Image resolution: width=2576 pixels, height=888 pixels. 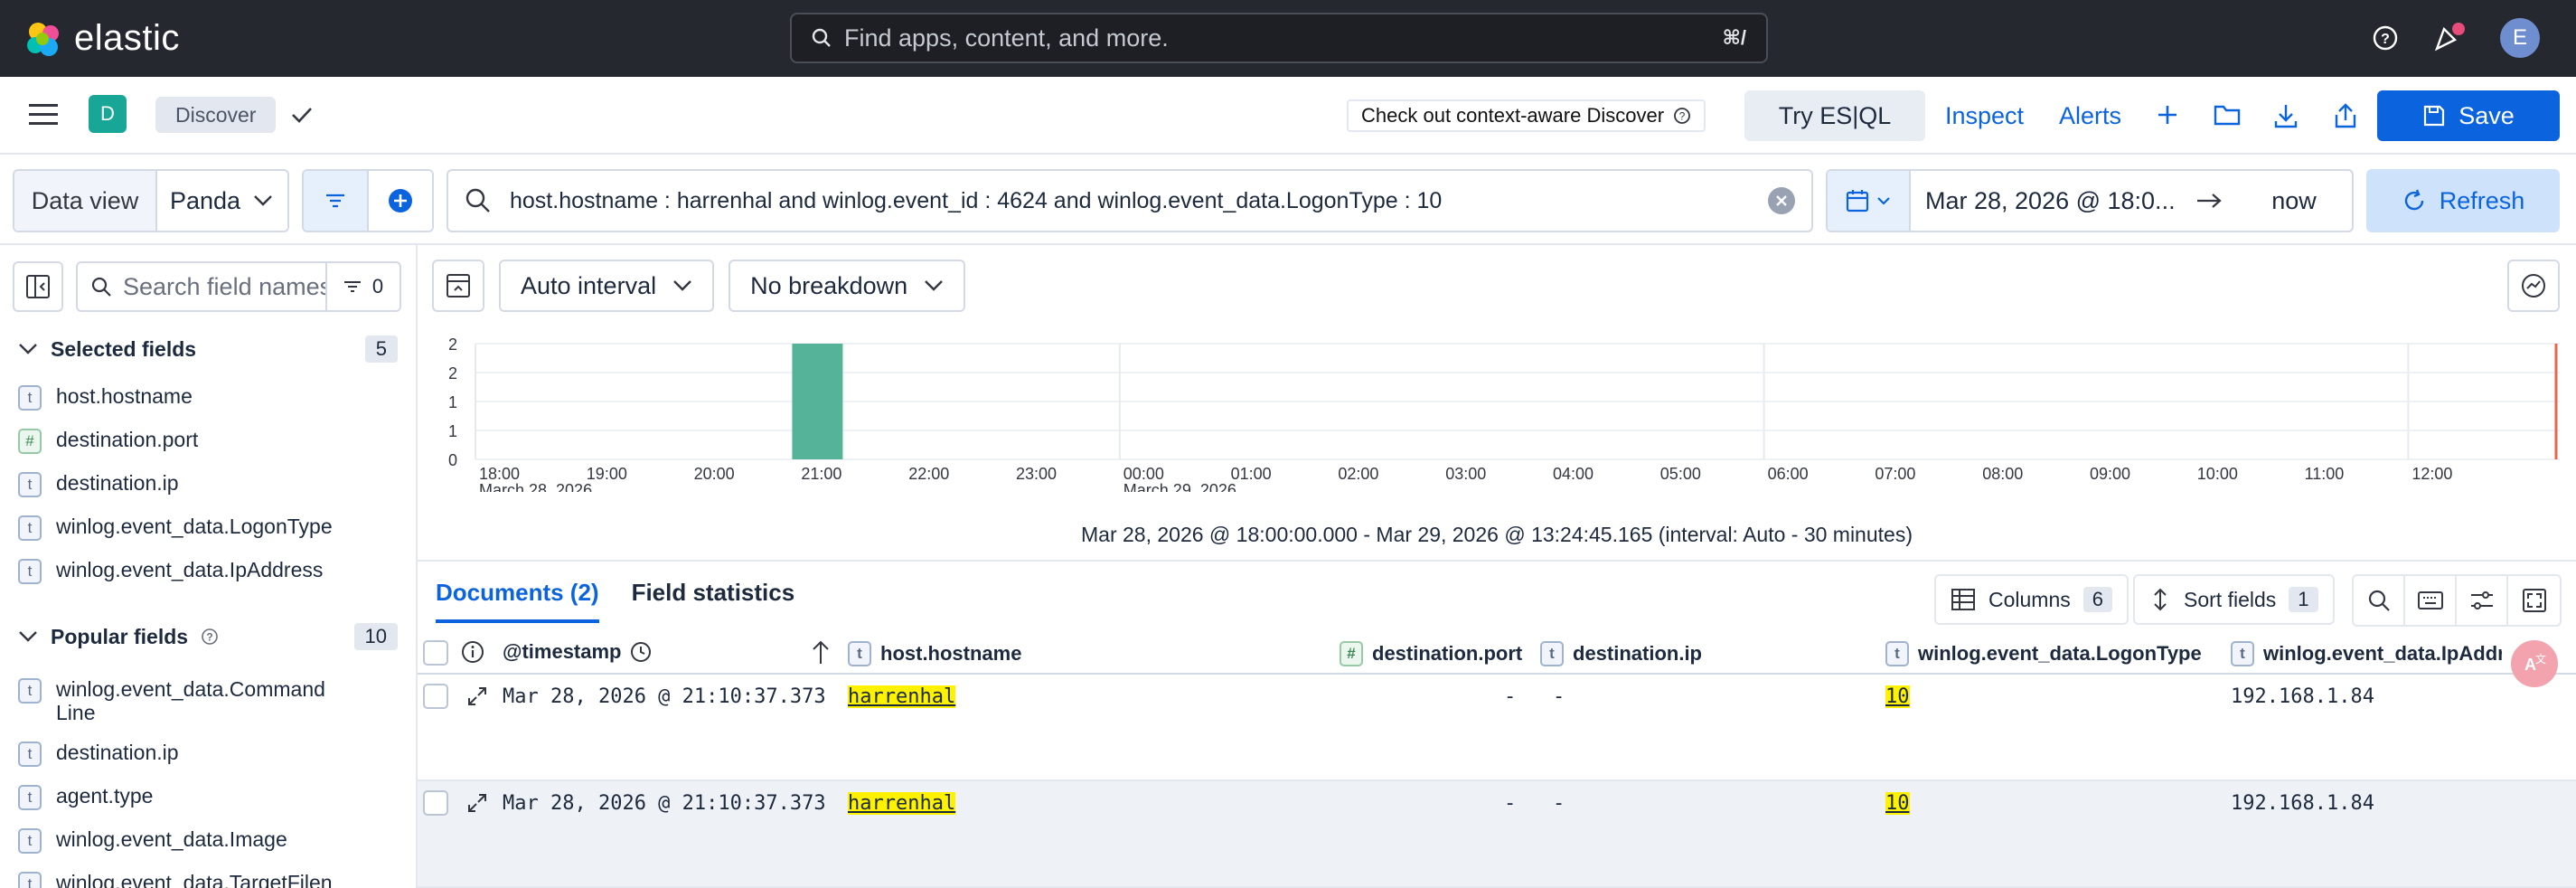 I want to click on column-header-timestamp: @timestamp, so click(x=577, y=652).